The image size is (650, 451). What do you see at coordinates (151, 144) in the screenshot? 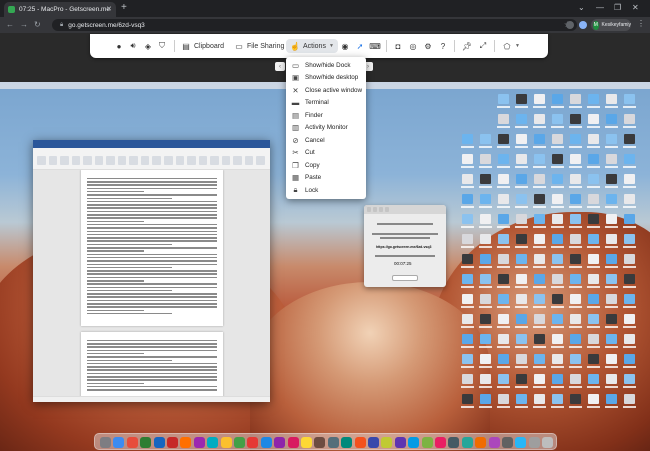
I see `document-titlebar` at bounding box center [151, 144].